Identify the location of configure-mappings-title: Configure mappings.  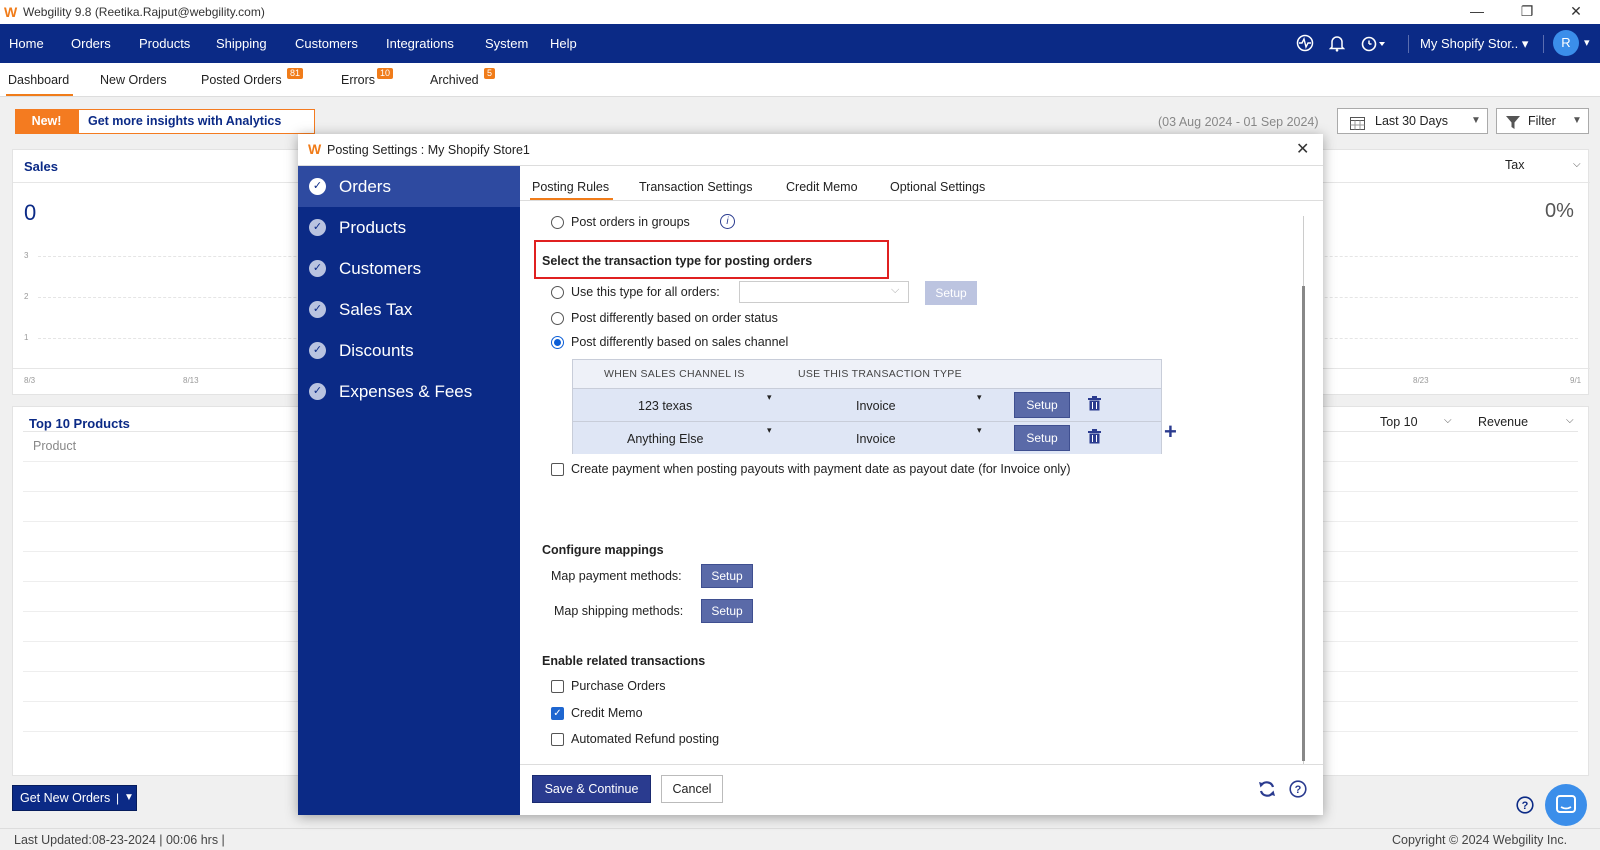
(603, 550).